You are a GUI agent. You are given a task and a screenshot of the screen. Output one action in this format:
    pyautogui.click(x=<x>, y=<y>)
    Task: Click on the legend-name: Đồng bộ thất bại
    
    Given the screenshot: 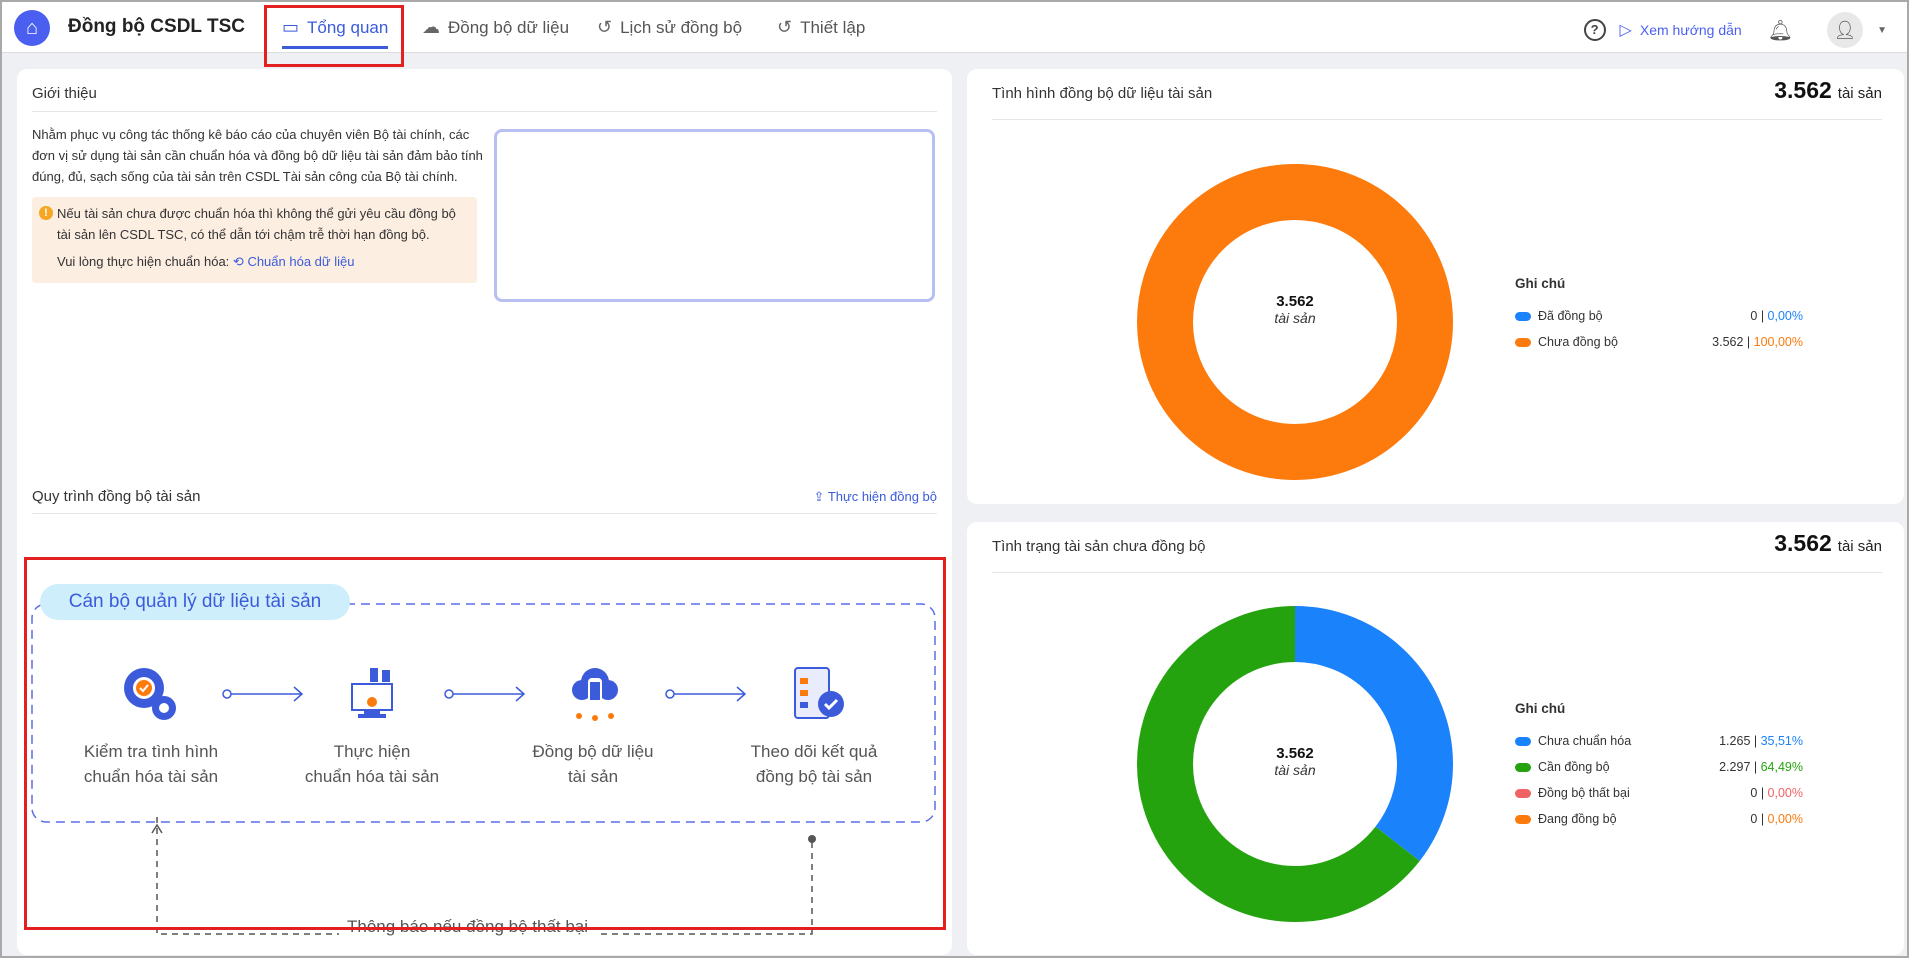 What is the action you would take?
    pyautogui.click(x=1584, y=793)
    